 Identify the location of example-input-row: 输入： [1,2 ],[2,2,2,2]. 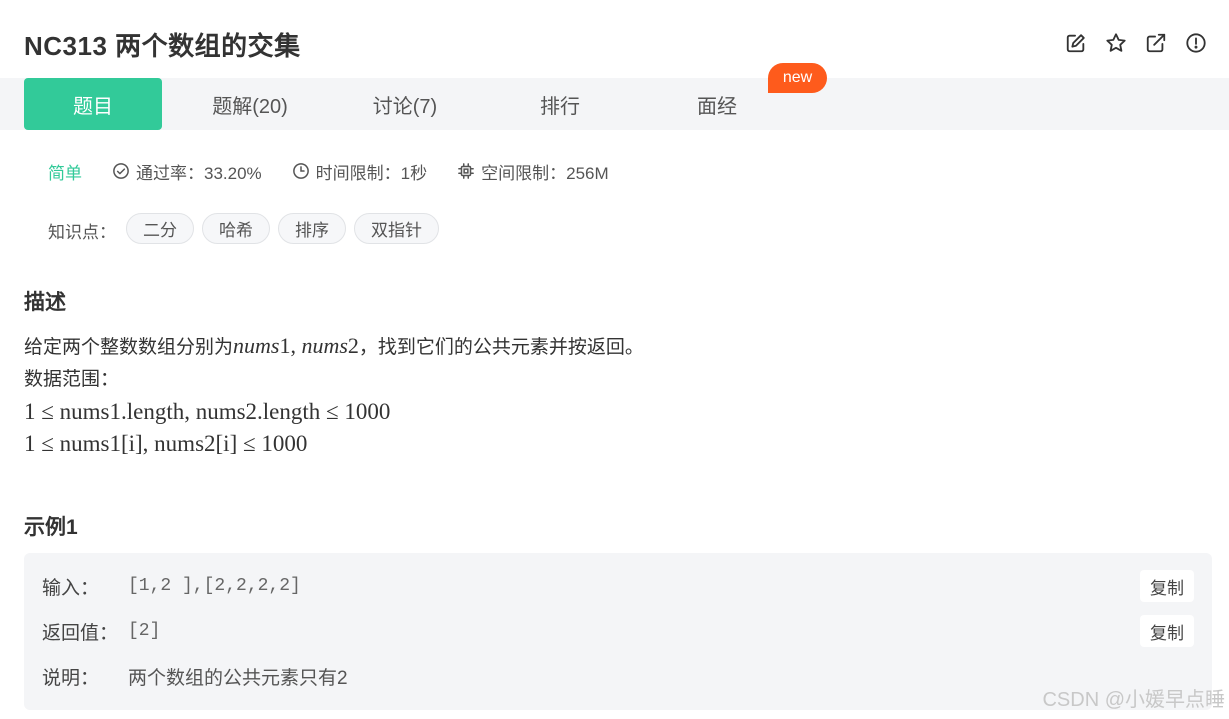
(171, 586).